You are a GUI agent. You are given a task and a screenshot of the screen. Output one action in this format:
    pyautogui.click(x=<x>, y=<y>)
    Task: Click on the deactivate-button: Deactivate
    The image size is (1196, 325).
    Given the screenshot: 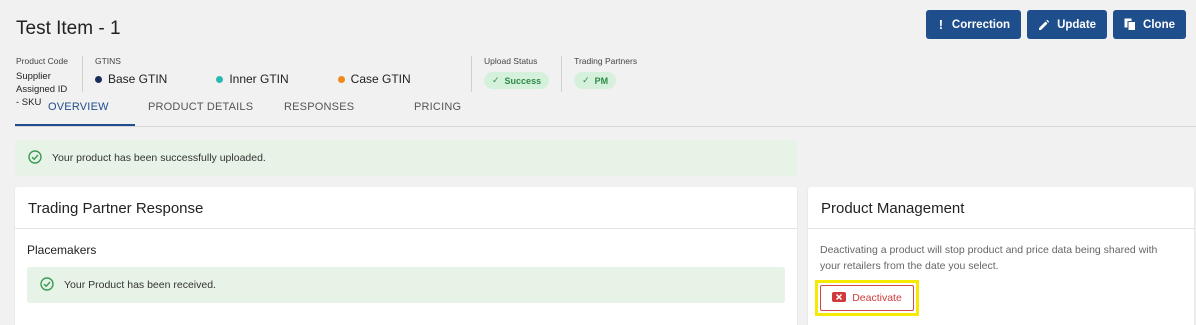 What is the action you would take?
    pyautogui.click(x=867, y=298)
    